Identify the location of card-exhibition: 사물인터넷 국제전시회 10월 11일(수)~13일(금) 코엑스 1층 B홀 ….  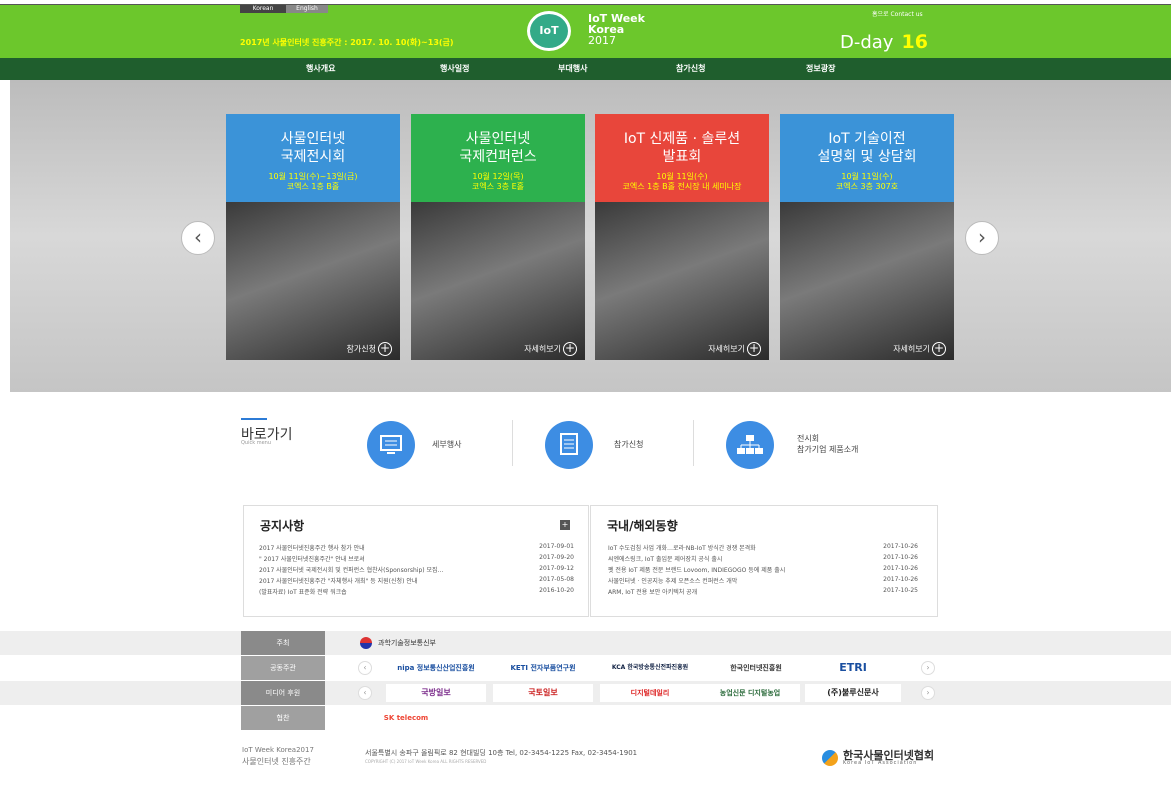
(313, 237).